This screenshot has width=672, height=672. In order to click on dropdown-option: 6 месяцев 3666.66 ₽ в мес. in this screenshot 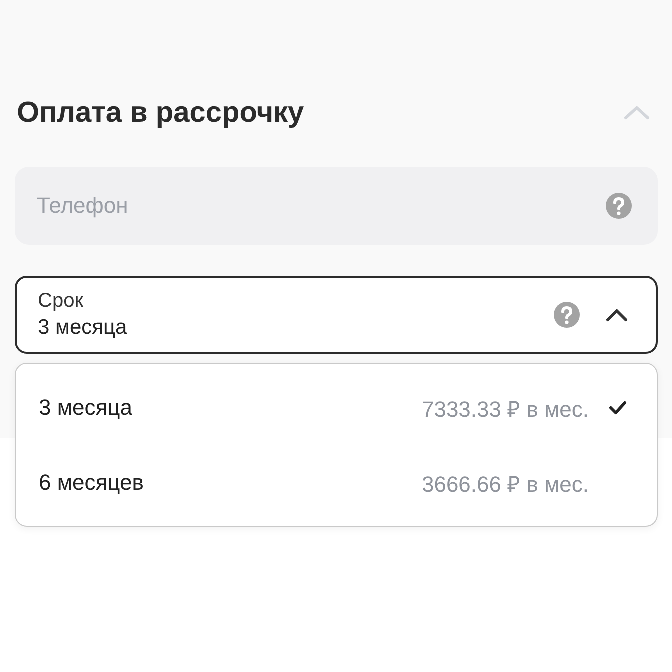, I will do `click(336, 483)`.